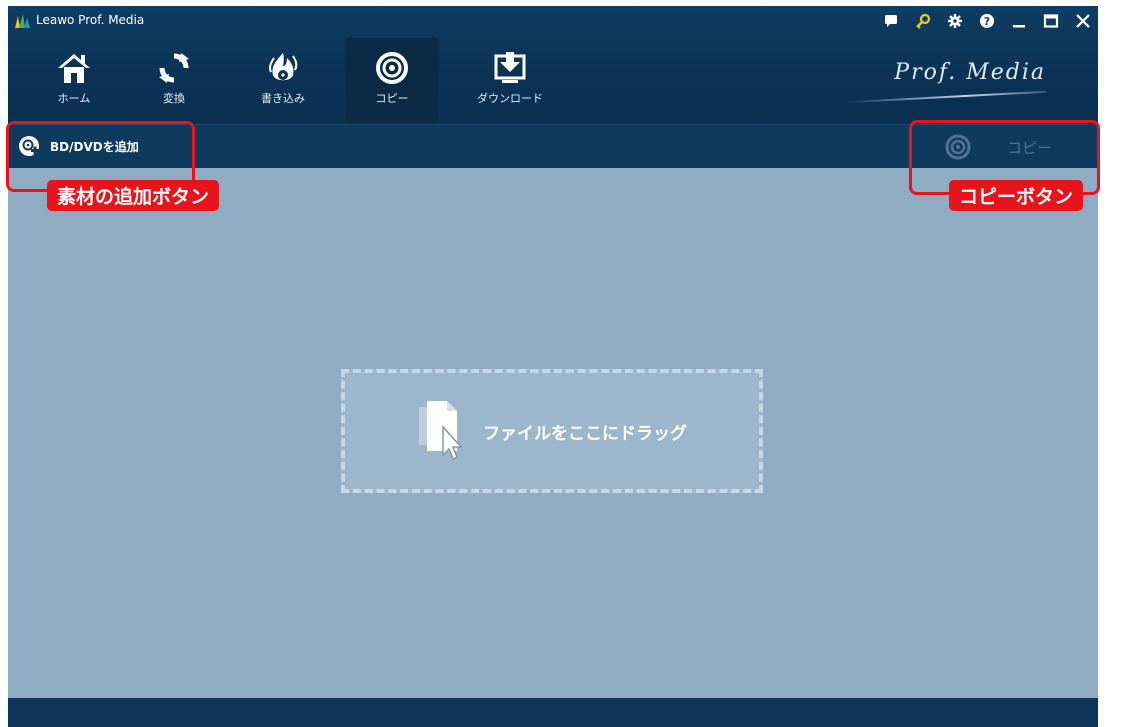  What do you see at coordinates (1019, 21) in the screenshot?
I see `minimize-icon` at bounding box center [1019, 21].